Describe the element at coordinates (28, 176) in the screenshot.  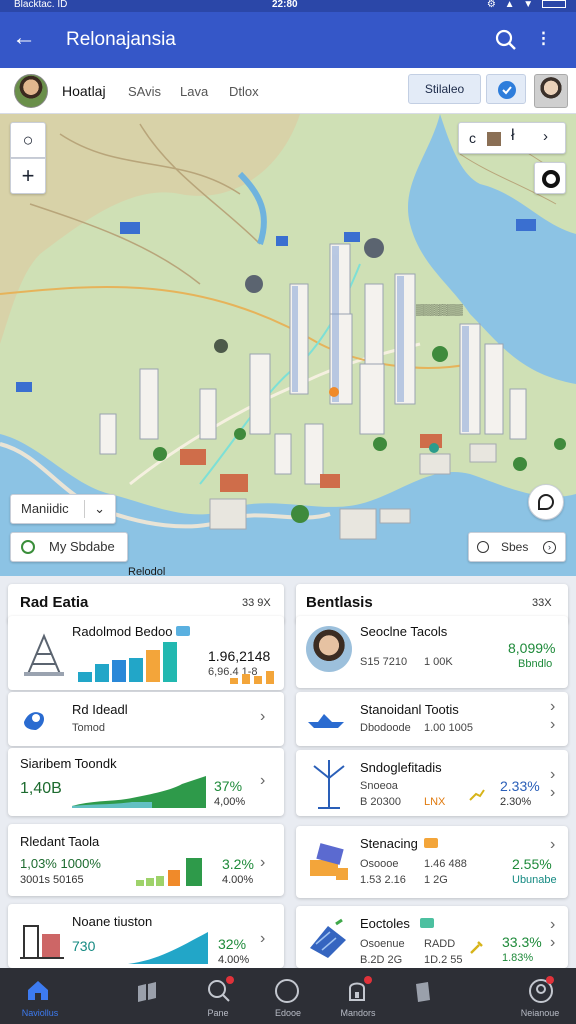
I see `zoom-in-button: +` at that location.